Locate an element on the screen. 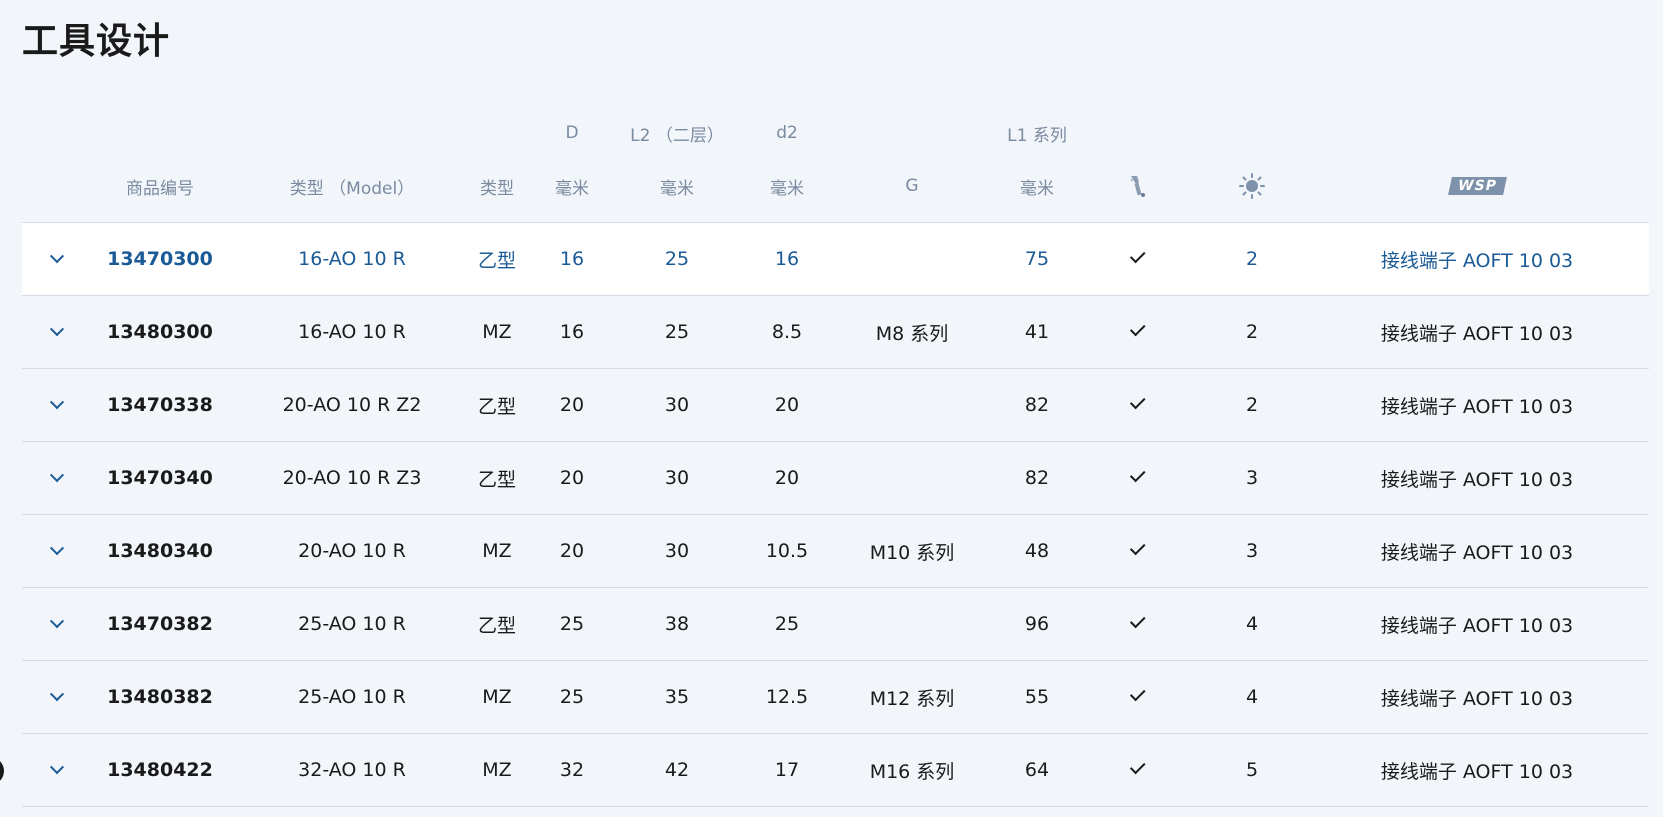 The height and width of the screenshot is (817, 1663). header-teeth is located at coordinates (1252, 186).